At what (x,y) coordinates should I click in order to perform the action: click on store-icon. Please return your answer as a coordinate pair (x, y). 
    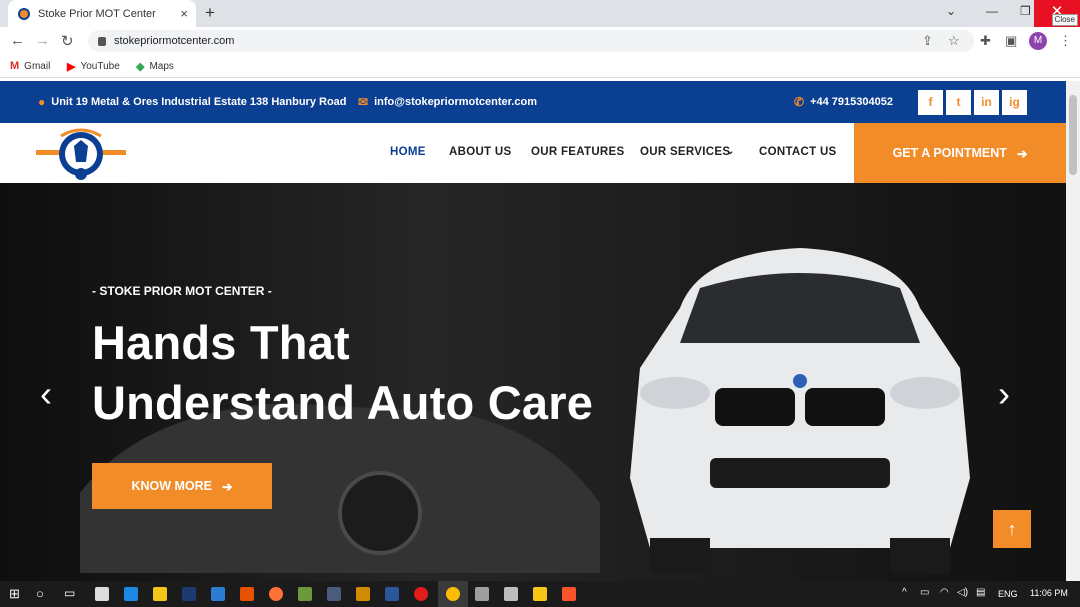
    Looking at the image, I should click on (102, 594).